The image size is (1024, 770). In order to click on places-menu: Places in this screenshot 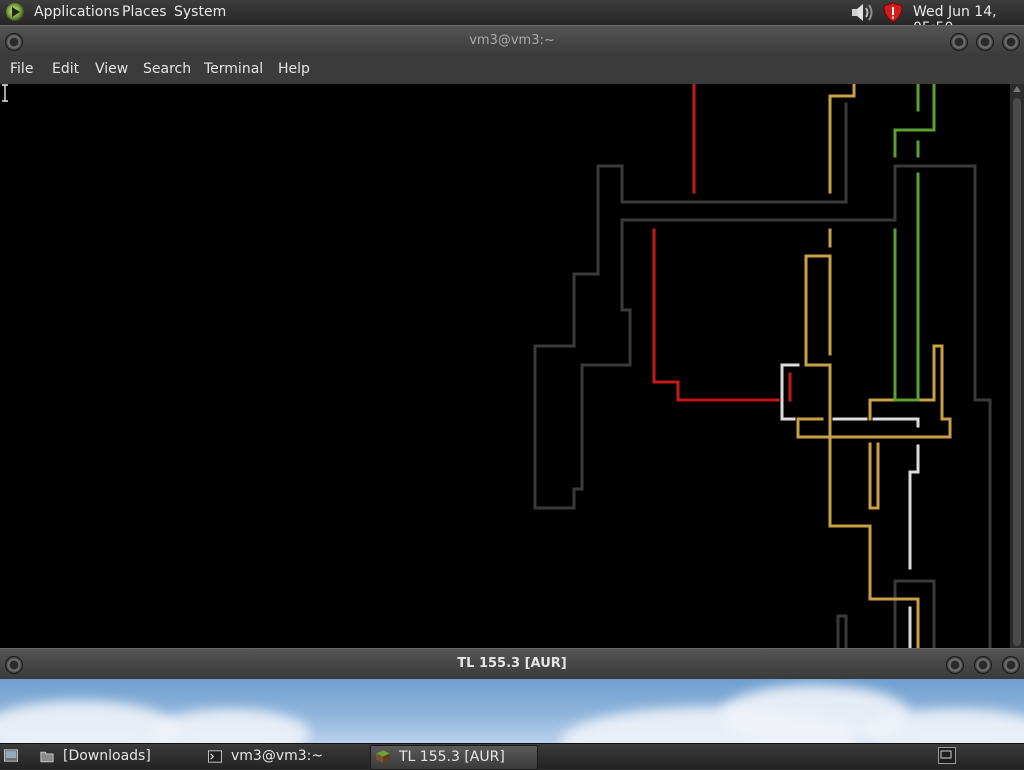, I will do `click(144, 12)`.